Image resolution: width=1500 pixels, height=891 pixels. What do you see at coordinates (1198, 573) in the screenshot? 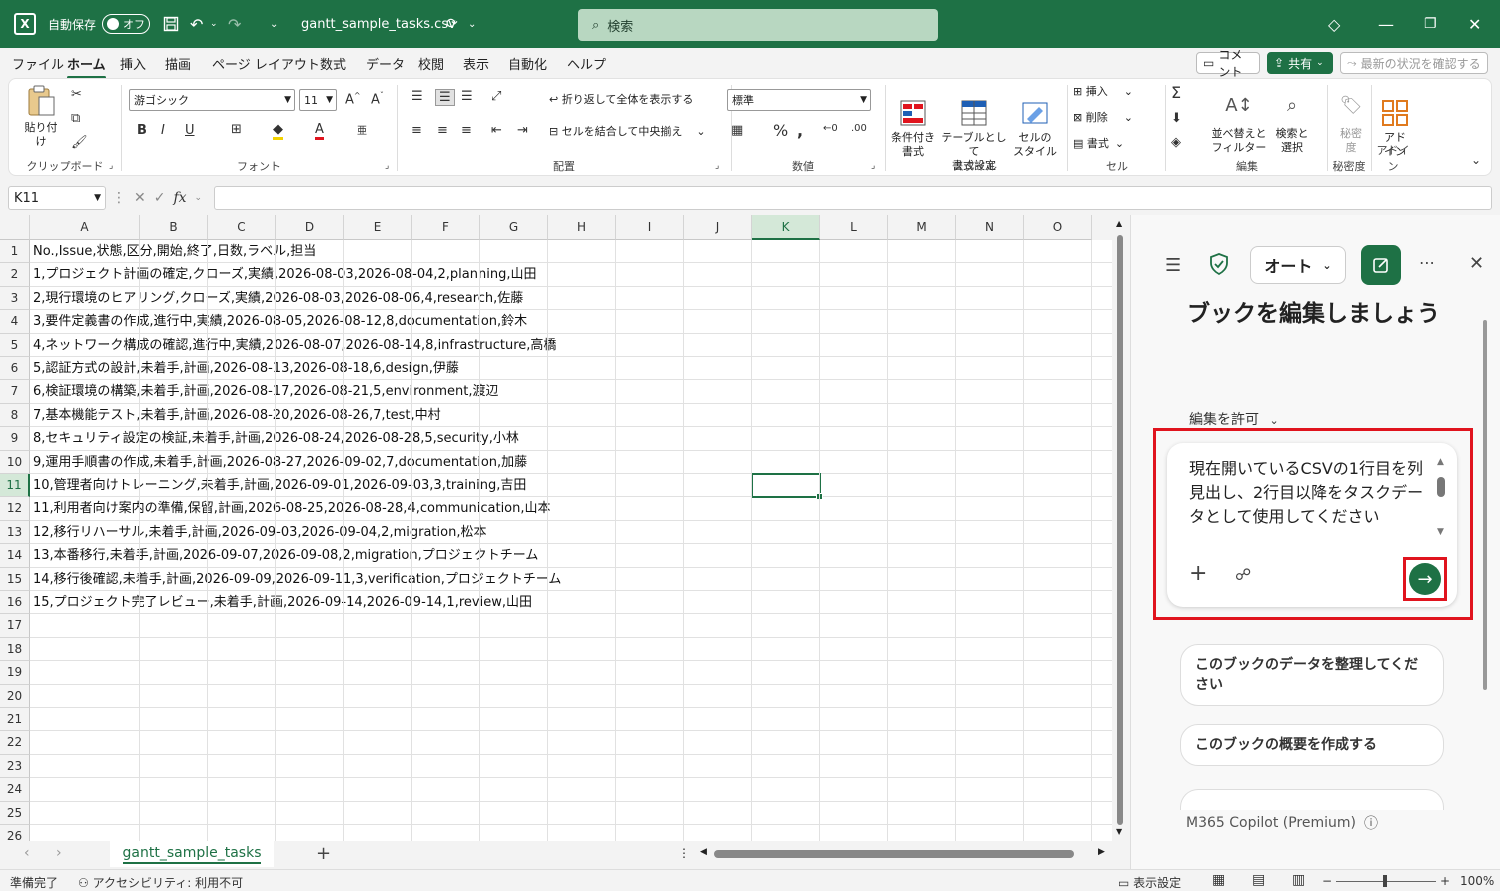
I see `add-attachment-icon: +` at bounding box center [1198, 573].